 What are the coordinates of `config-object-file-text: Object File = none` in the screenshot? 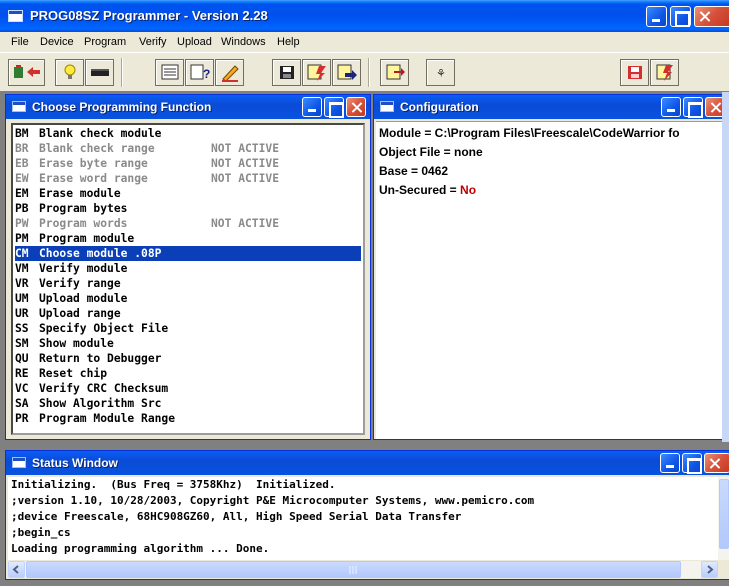 It's located at (431, 152).